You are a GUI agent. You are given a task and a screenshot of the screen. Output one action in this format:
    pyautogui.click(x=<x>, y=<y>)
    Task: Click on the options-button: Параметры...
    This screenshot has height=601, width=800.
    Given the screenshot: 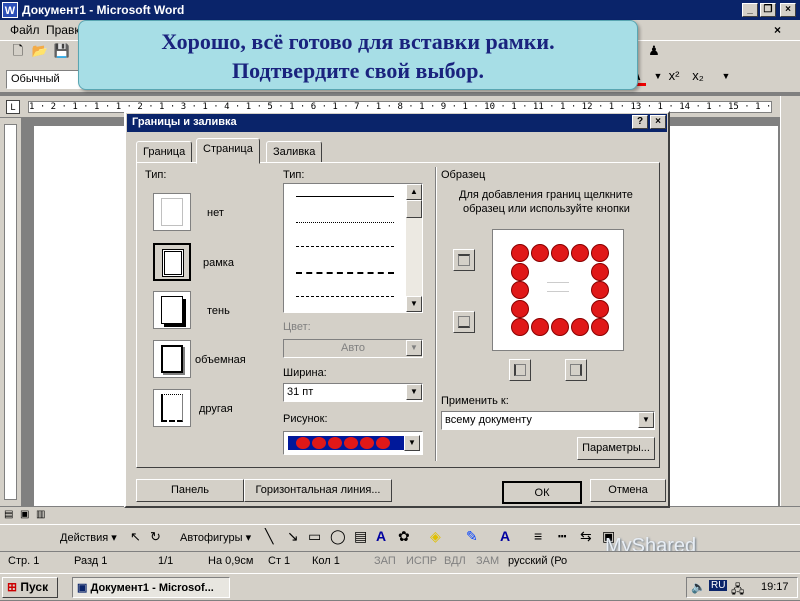 What is the action you would take?
    pyautogui.click(x=616, y=448)
    